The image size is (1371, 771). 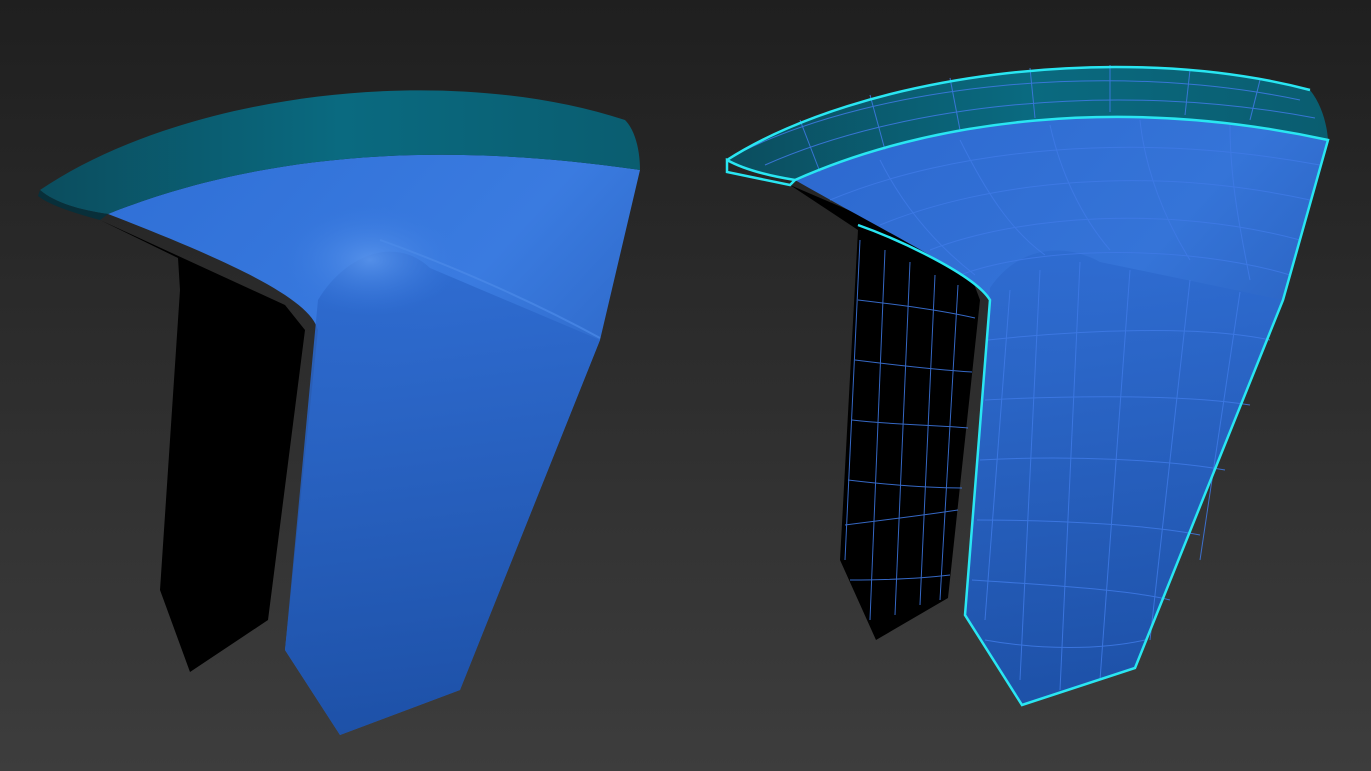 What do you see at coordinates (442, 493) in the screenshot?
I see `front-panel` at bounding box center [442, 493].